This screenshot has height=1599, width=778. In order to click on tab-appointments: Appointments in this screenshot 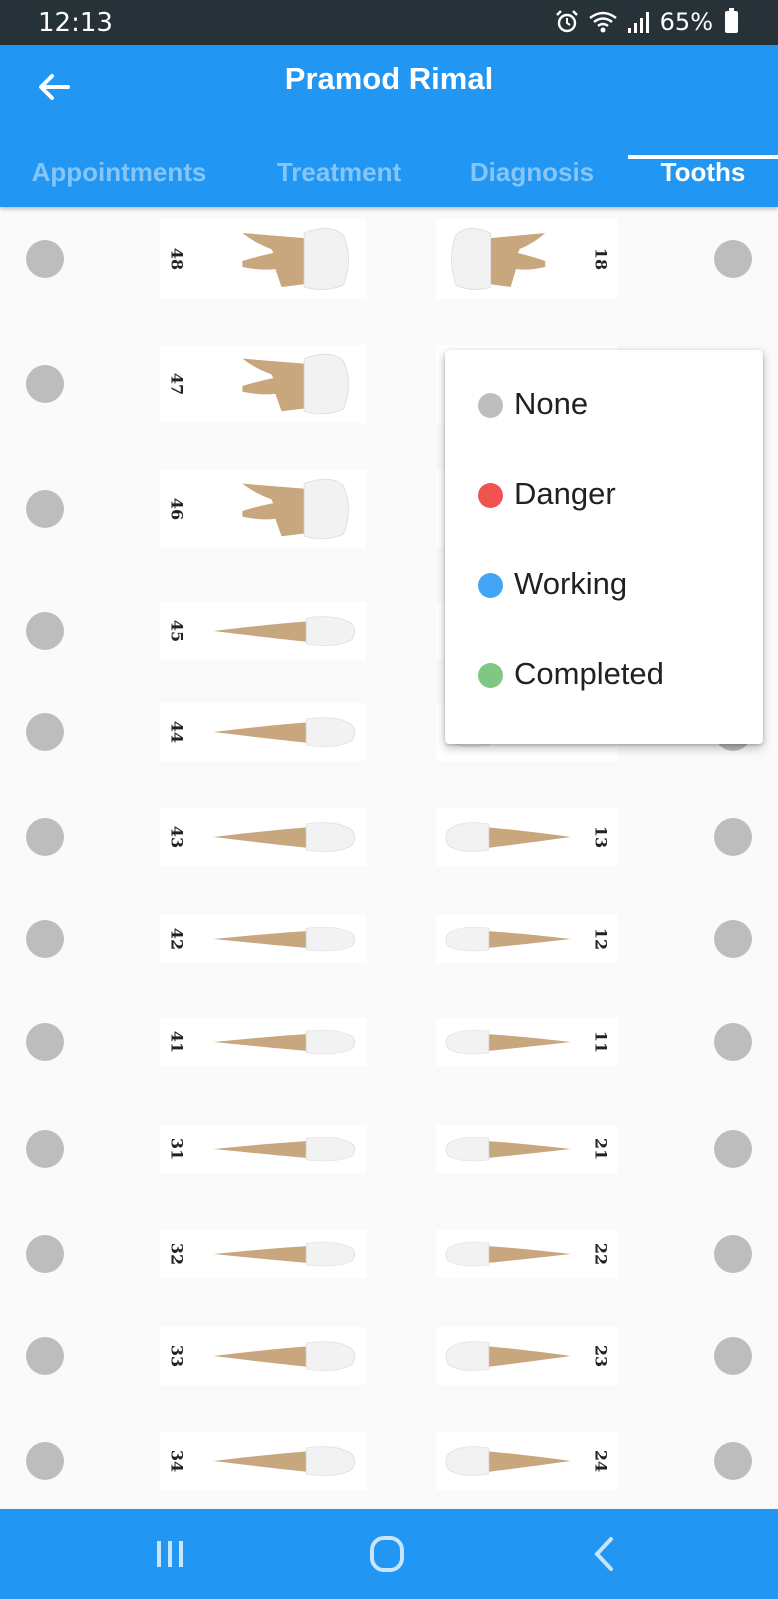, I will do `click(119, 172)`.